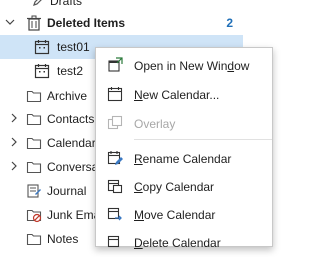 The height and width of the screenshot is (257, 320). Describe the element at coordinates (115, 214) in the screenshot. I see `move-calendar-icon` at that location.